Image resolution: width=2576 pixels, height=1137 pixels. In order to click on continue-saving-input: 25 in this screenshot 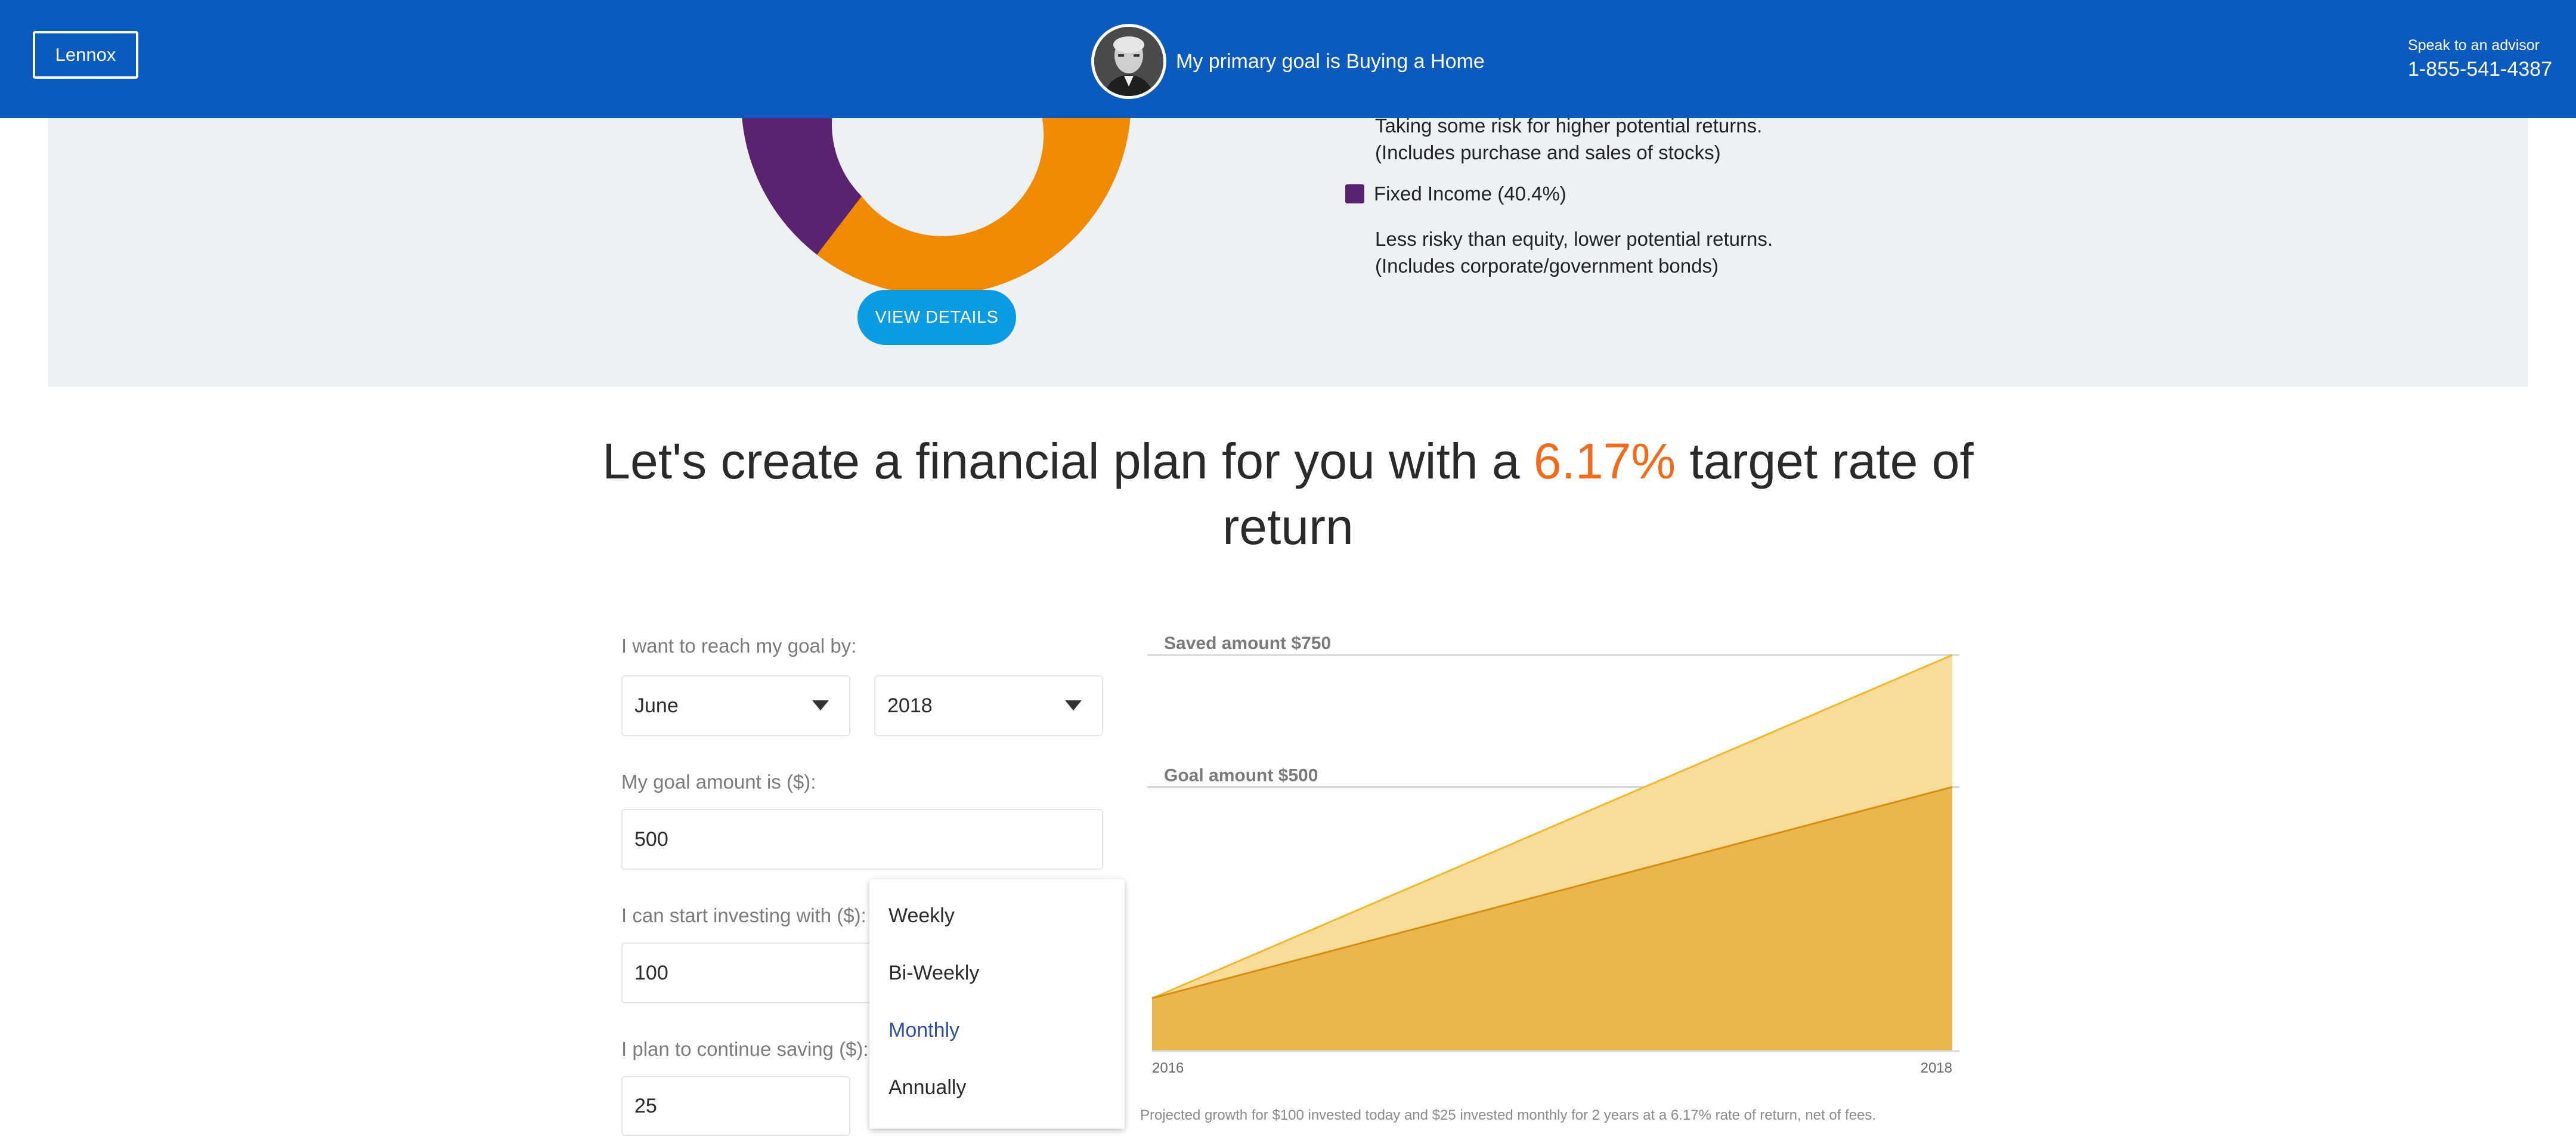, I will do `click(735, 1106)`.